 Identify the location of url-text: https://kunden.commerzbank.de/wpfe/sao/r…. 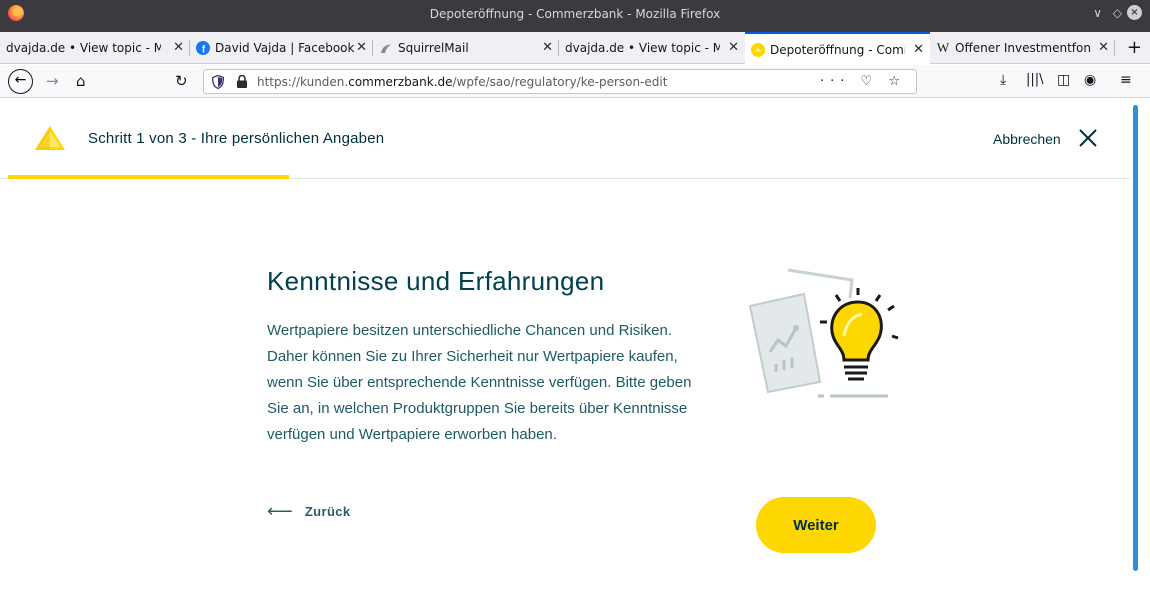
(462, 82).